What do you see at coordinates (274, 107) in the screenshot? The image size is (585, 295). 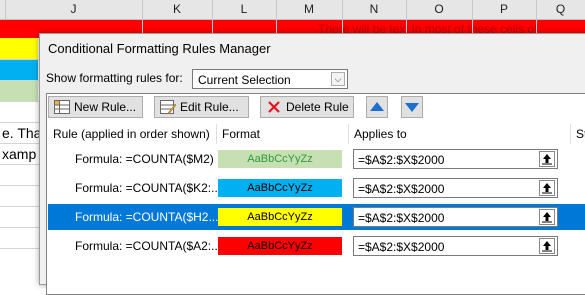 I see `delete-rule-icon` at bounding box center [274, 107].